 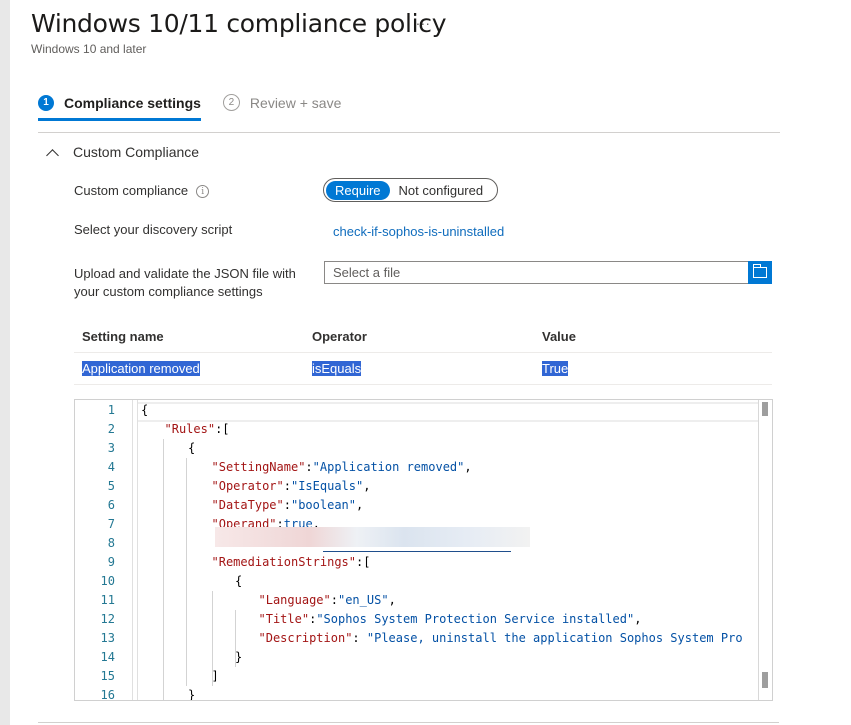 I want to click on code-token: "IsEquals", so click(x=327, y=486).